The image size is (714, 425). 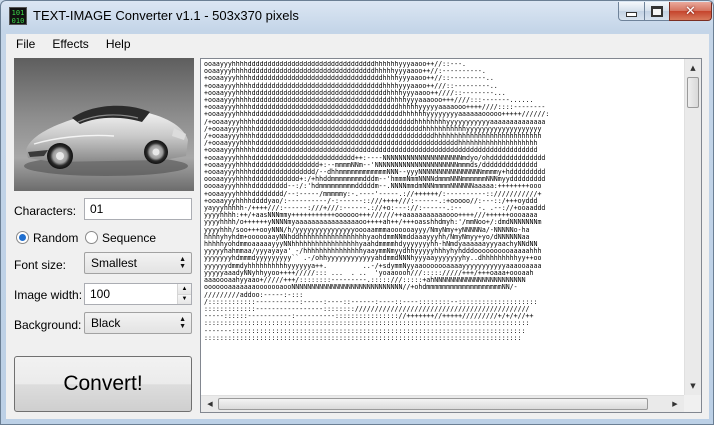 I want to click on close-icon: ✕, so click(x=690, y=11).